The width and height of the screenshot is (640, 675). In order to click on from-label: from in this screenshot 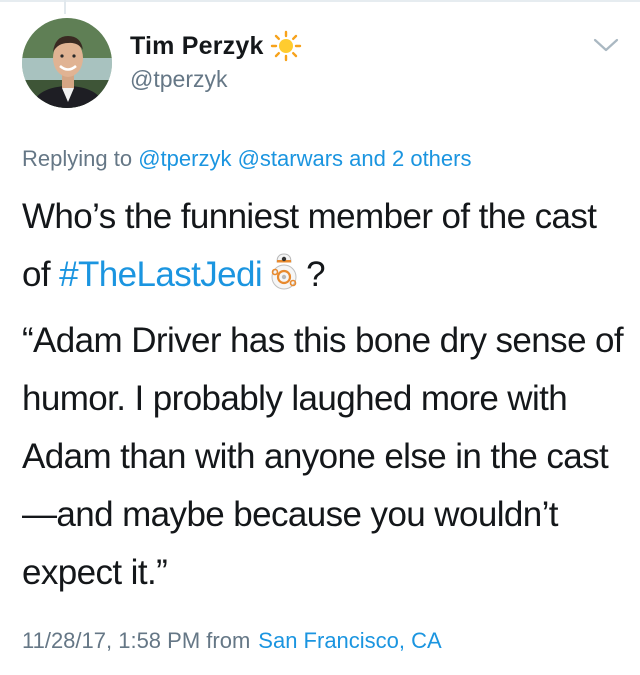, I will do `click(228, 640)`.